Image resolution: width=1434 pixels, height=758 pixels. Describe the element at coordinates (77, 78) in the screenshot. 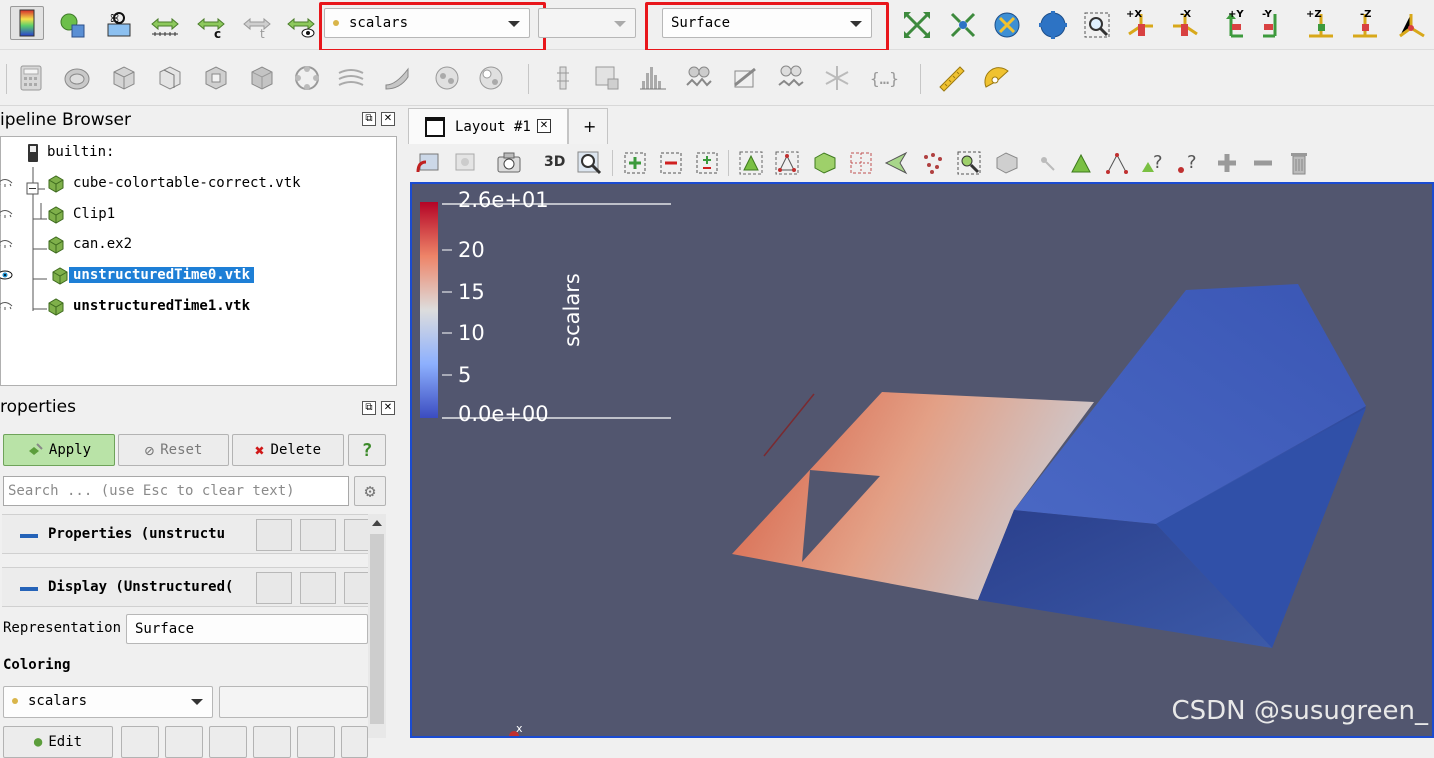

I see `contour-icon` at that location.